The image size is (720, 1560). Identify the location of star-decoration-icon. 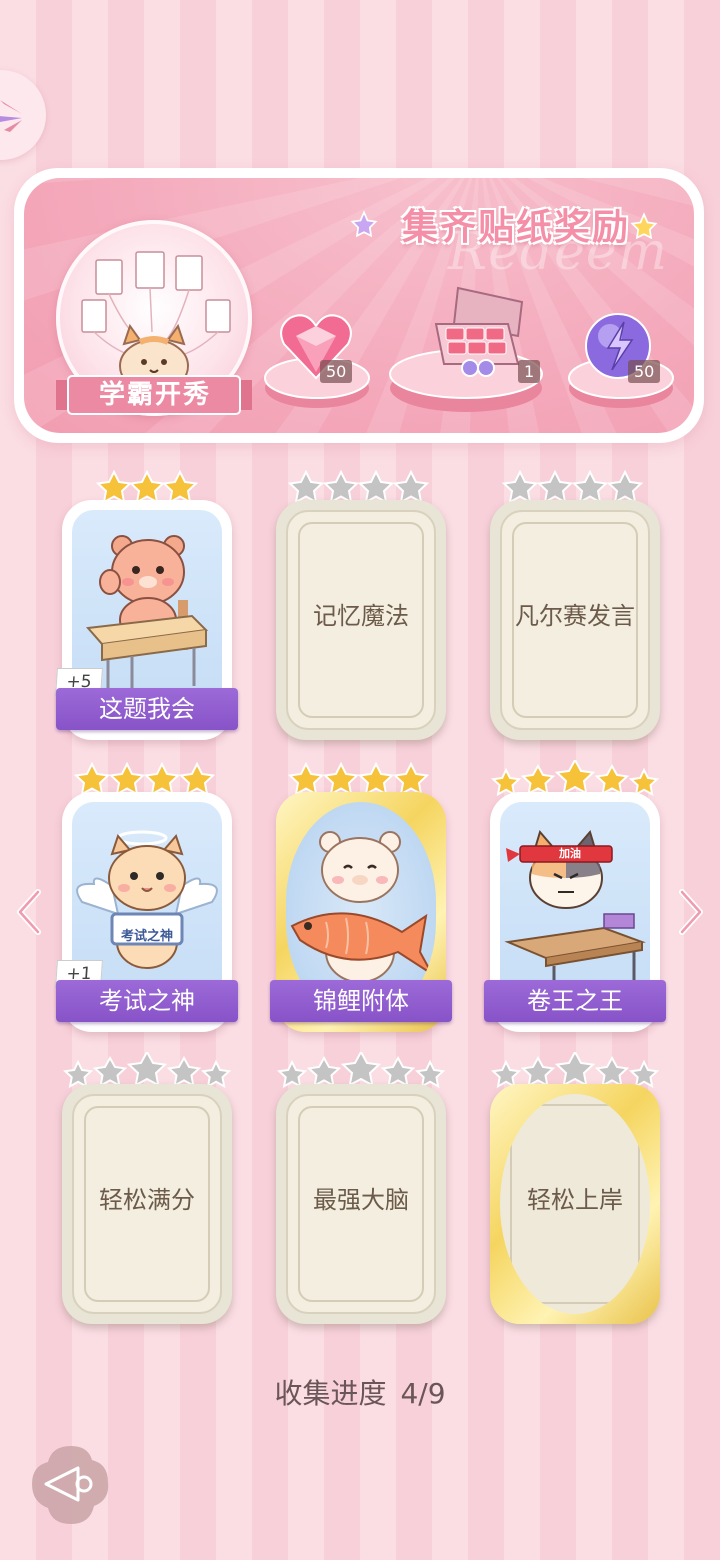
(364, 224).